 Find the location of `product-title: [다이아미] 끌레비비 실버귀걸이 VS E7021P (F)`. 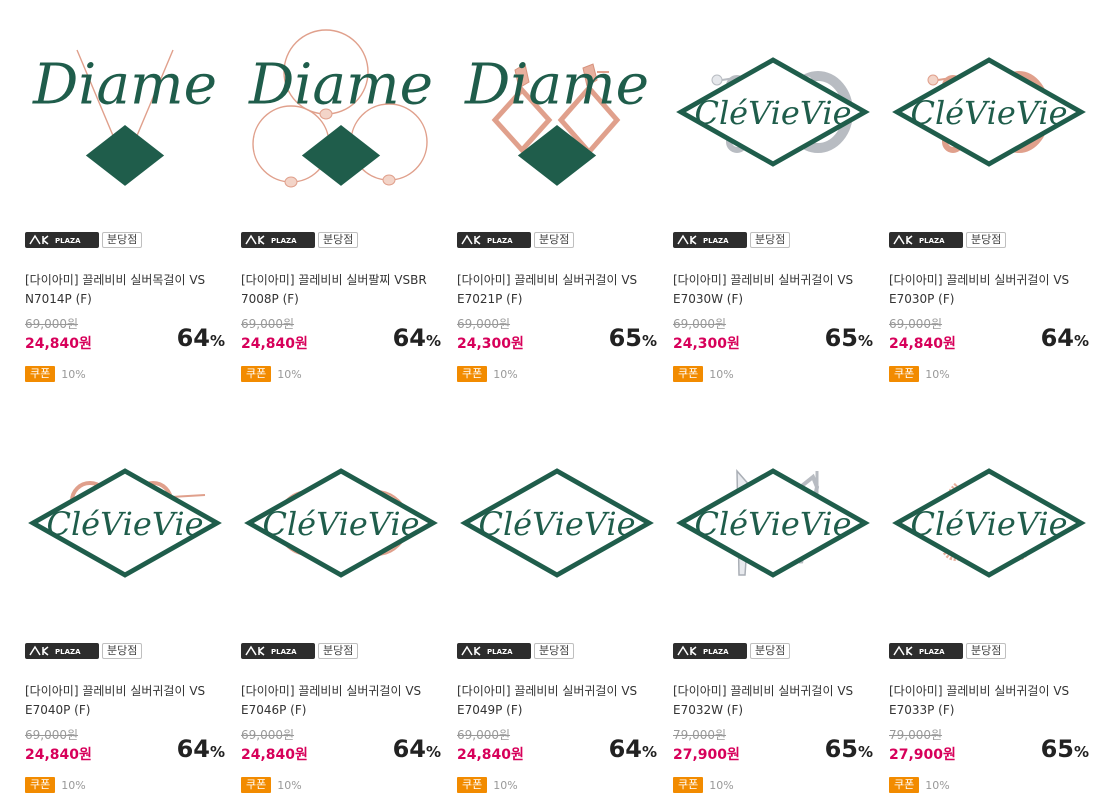

product-title: [다이아미] 끌레비비 실버귀걸이 VS E7021P (F) is located at coordinates (557, 290).